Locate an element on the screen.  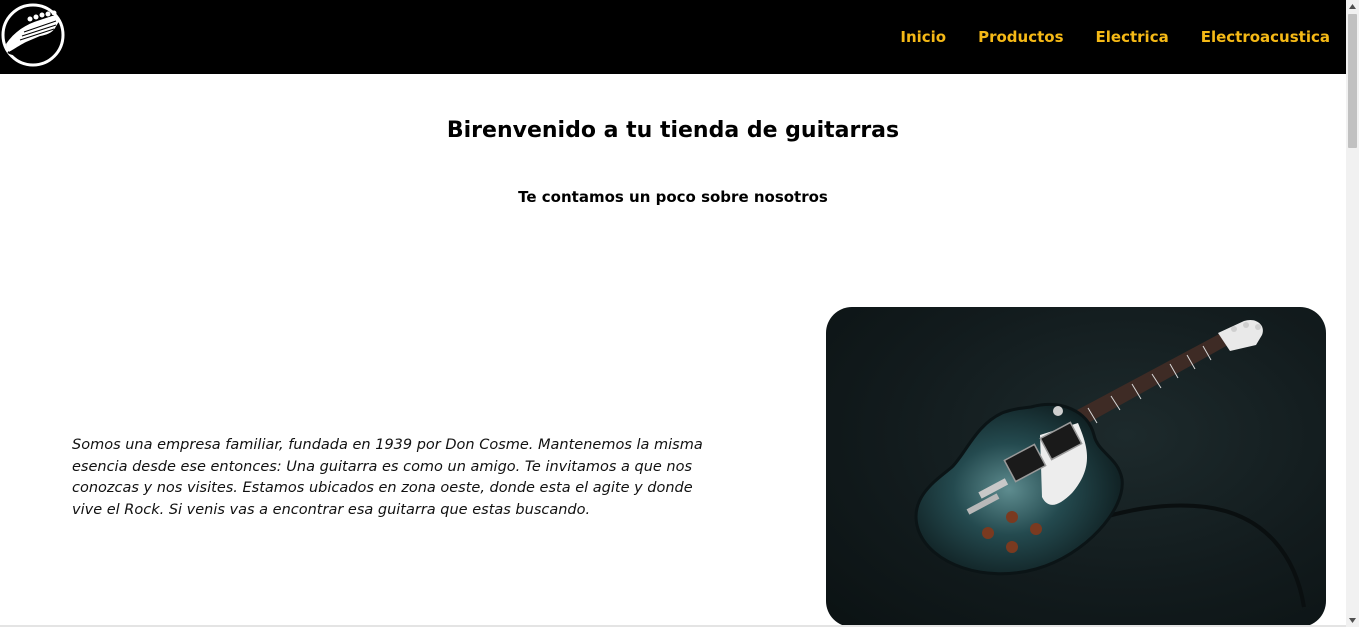
nav-link-inicio: Inicio is located at coordinates (923, 37).